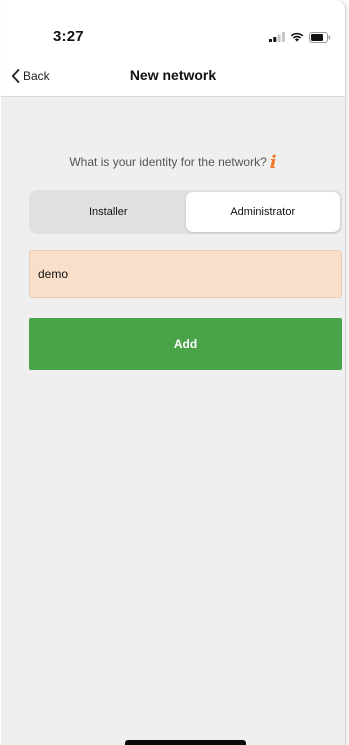 This screenshot has width=349, height=745. I want to click on identity-question-text: What is your identity for the network?, so click(168, 162).